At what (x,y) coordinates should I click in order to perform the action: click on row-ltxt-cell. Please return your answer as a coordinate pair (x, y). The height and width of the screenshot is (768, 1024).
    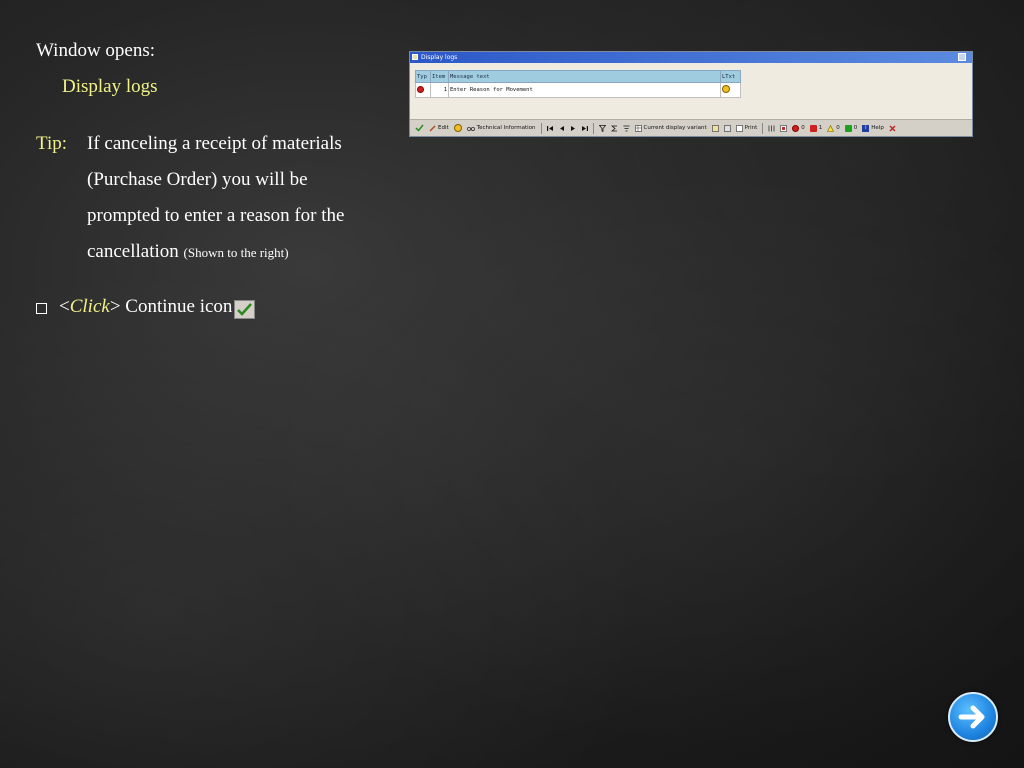
    Looking at the image, I should click on (730, 90).